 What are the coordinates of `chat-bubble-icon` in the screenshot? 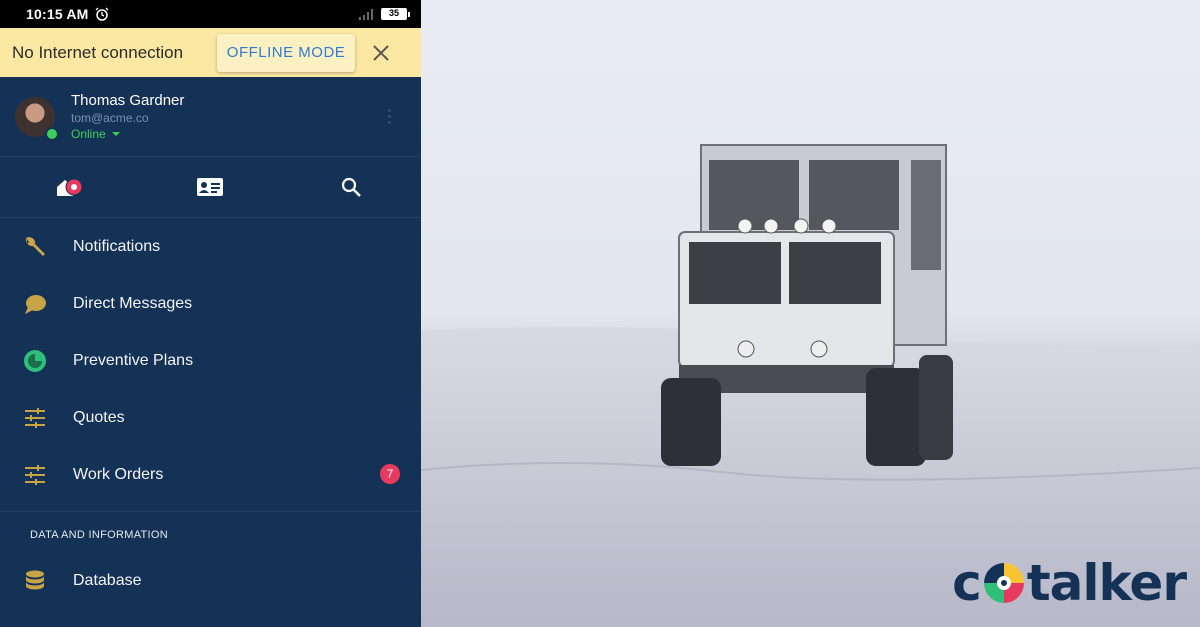 It's located at (35, 304).